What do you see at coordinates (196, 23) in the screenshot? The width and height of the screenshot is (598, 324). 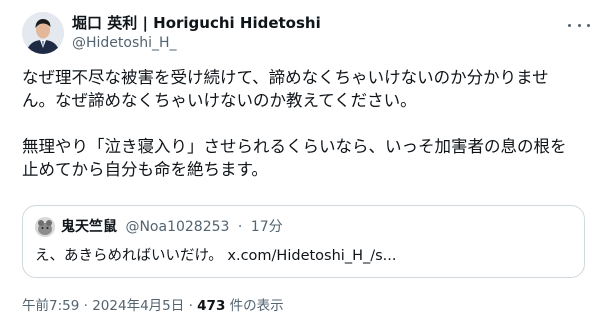 I see `author-display-name: 堀口 英利 | Horiguchi Hidetoshi` at bounding box center [196, 23].